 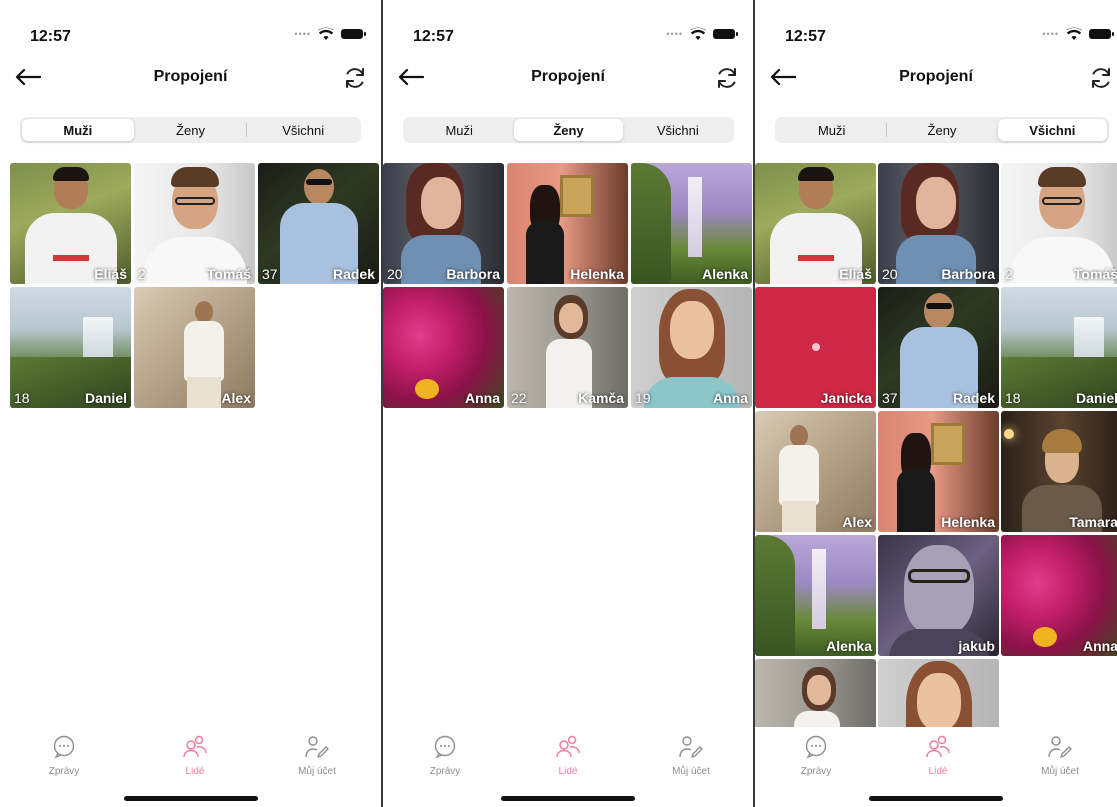 What do you see at coordinates (815, 347) in the screenshot?
I see `person-tile: Janicka` at bounding box center [815, 347].